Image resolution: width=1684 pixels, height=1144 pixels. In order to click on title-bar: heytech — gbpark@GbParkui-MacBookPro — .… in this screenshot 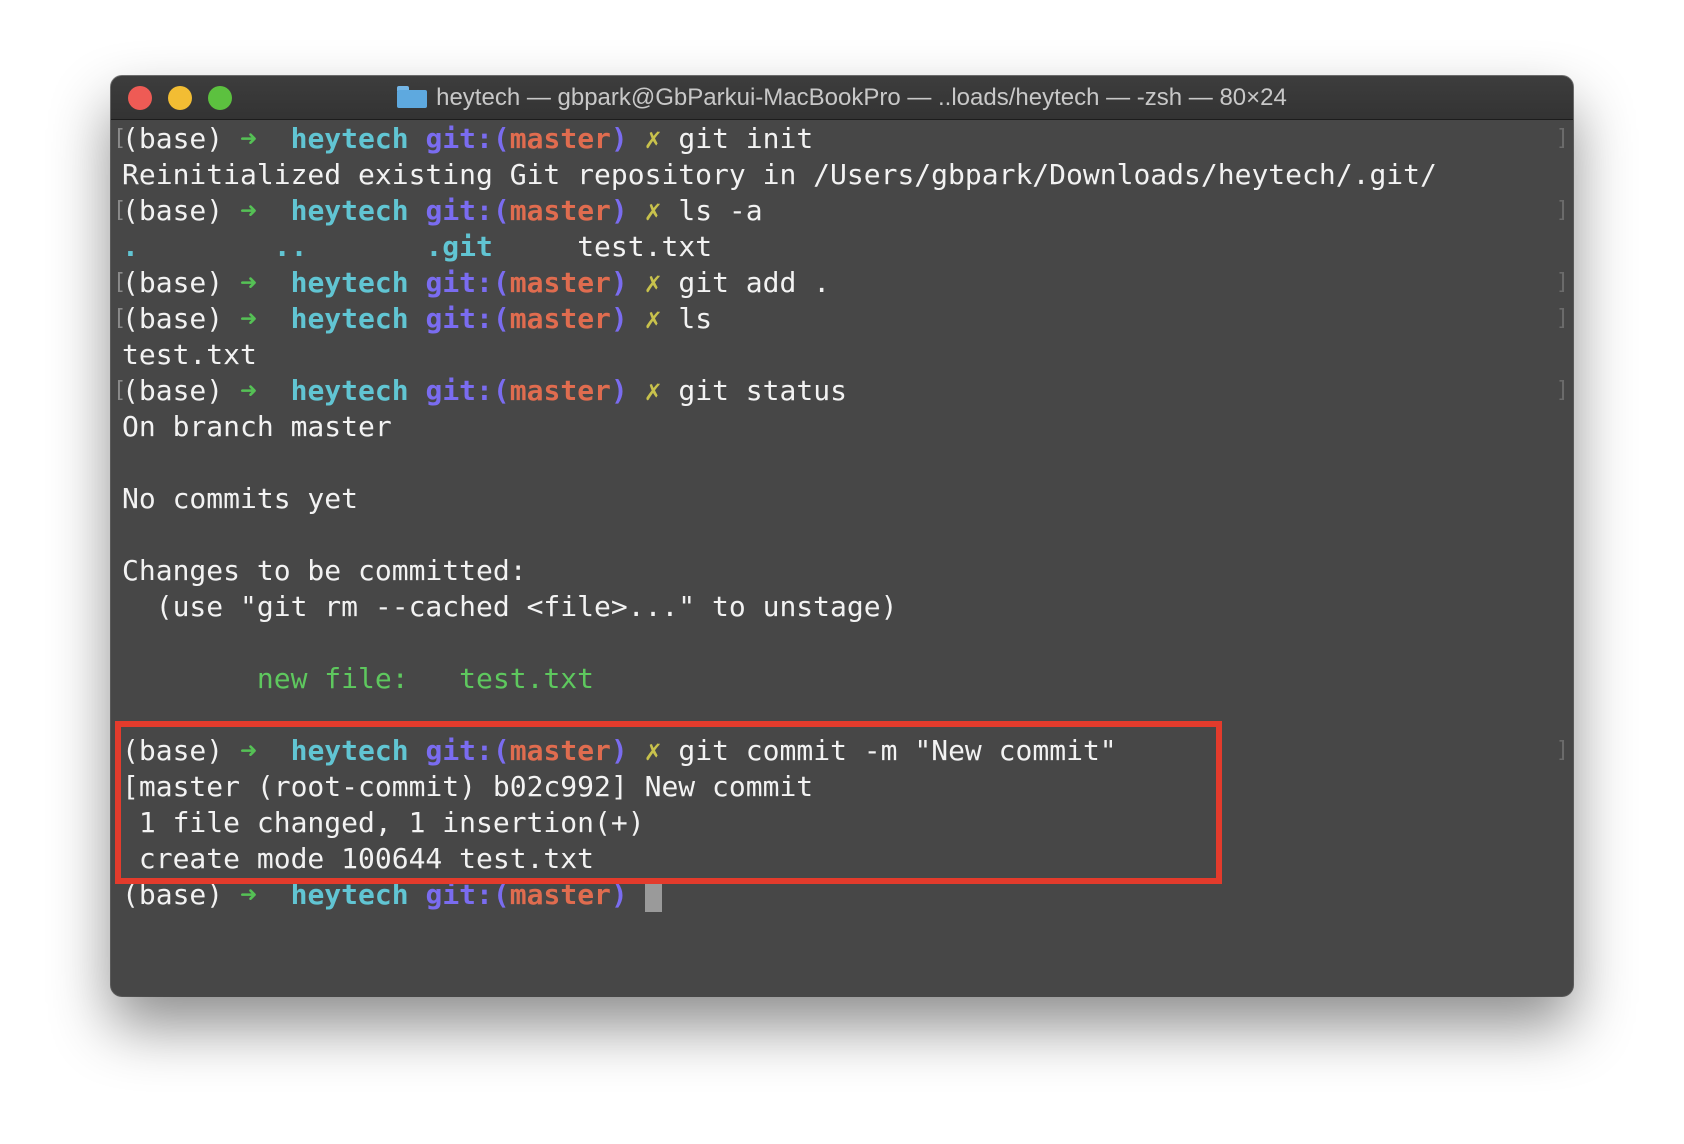, I will do `click(842, 98)`.